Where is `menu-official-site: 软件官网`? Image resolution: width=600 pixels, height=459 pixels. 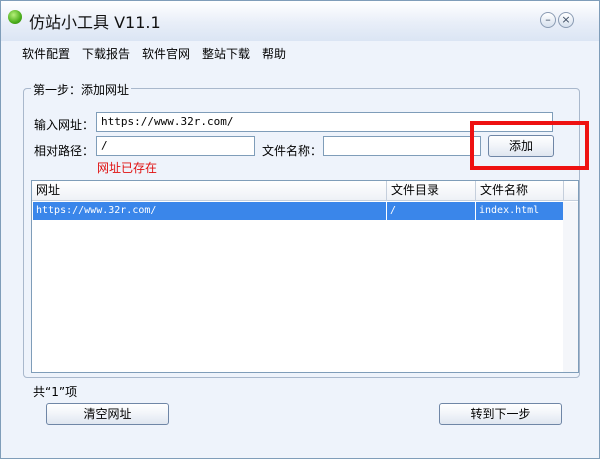
menu-official-site: 软件官网 is located at coordinates (166, 53).